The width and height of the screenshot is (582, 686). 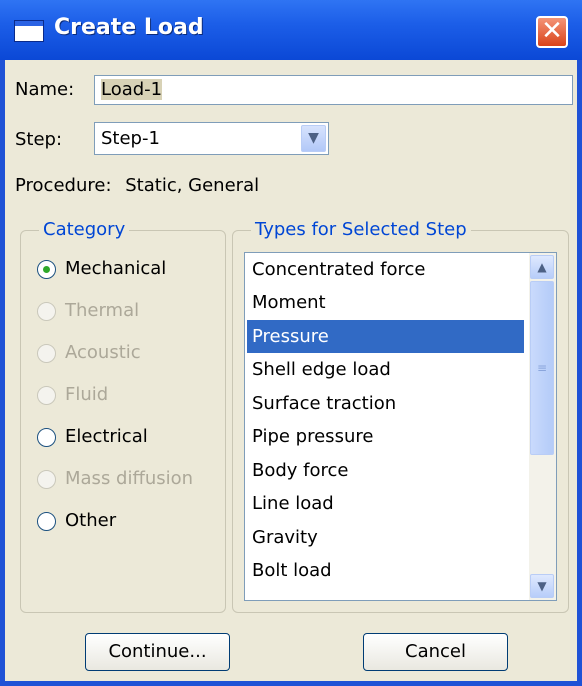 I want to click on step-label: Step:, so click(x=39, y=139).